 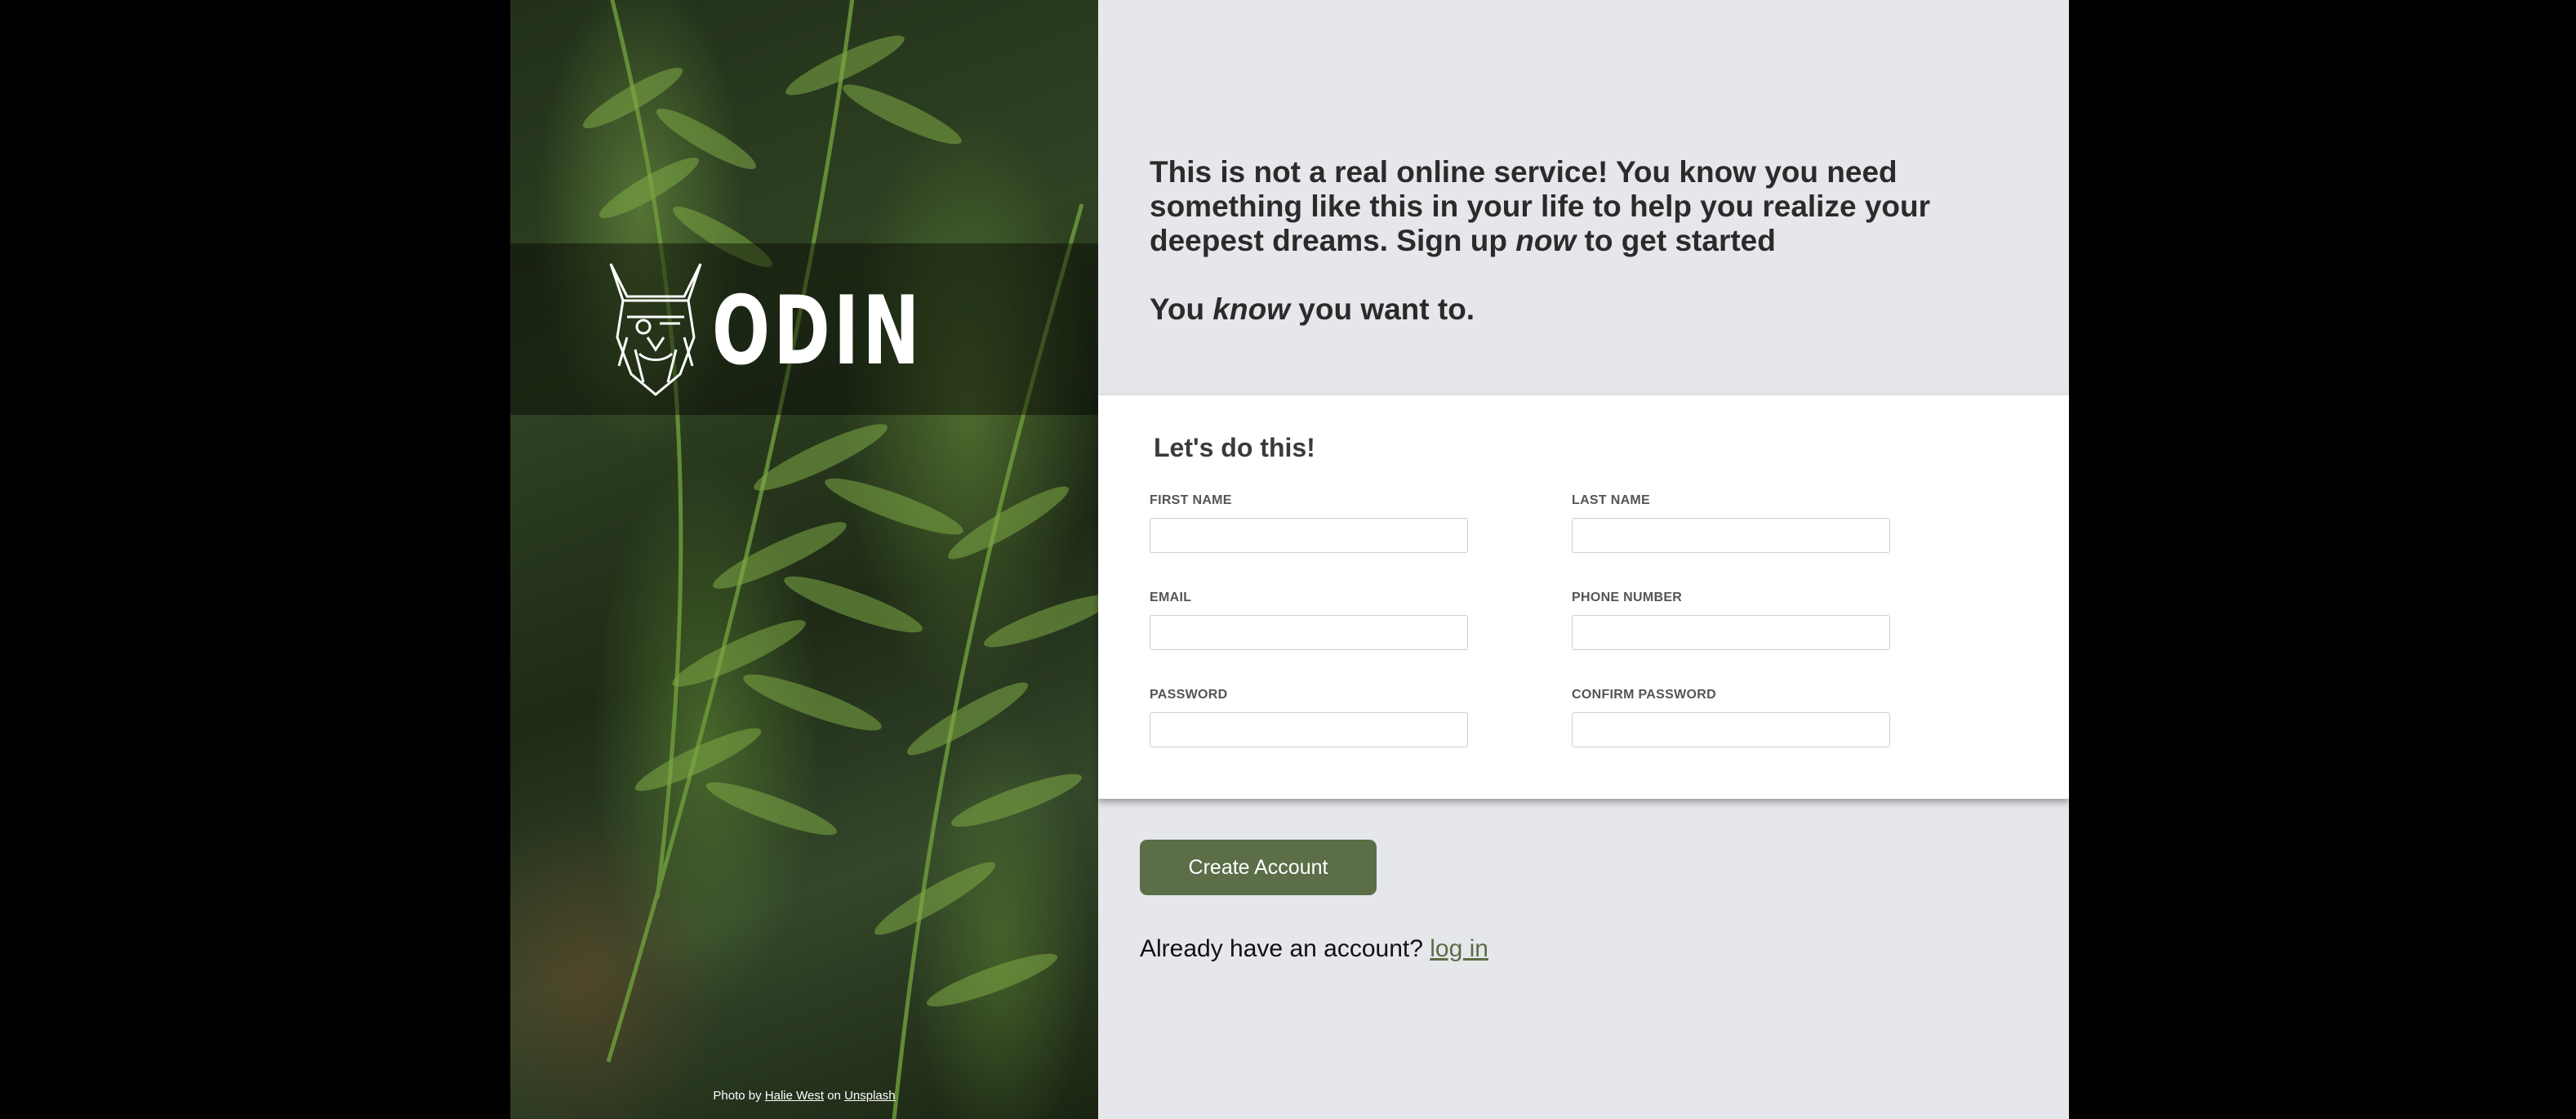 I want to click on photo-credit: Photo by Halie West on Unsplash, so click(x=804, y=1096).